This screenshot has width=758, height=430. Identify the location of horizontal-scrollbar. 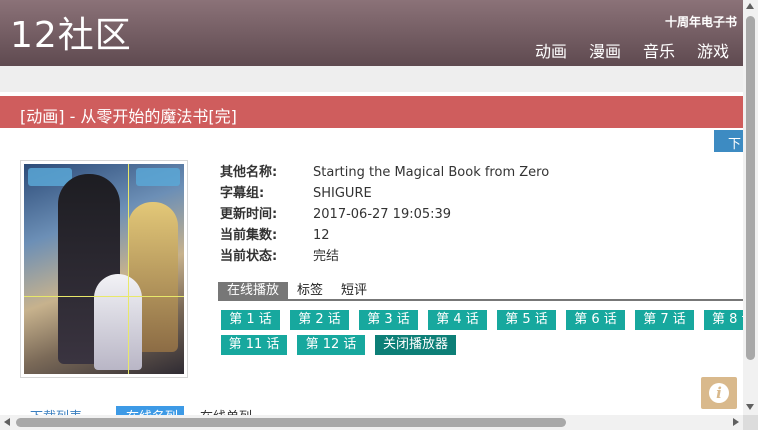
(371, 422).